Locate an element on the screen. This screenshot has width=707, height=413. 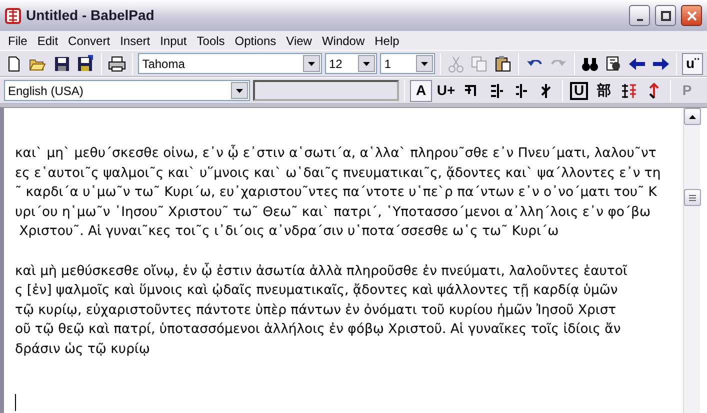
text-line: δράσιν ὡς τῷ κυρίῳ is located at coordinates (83, 349).